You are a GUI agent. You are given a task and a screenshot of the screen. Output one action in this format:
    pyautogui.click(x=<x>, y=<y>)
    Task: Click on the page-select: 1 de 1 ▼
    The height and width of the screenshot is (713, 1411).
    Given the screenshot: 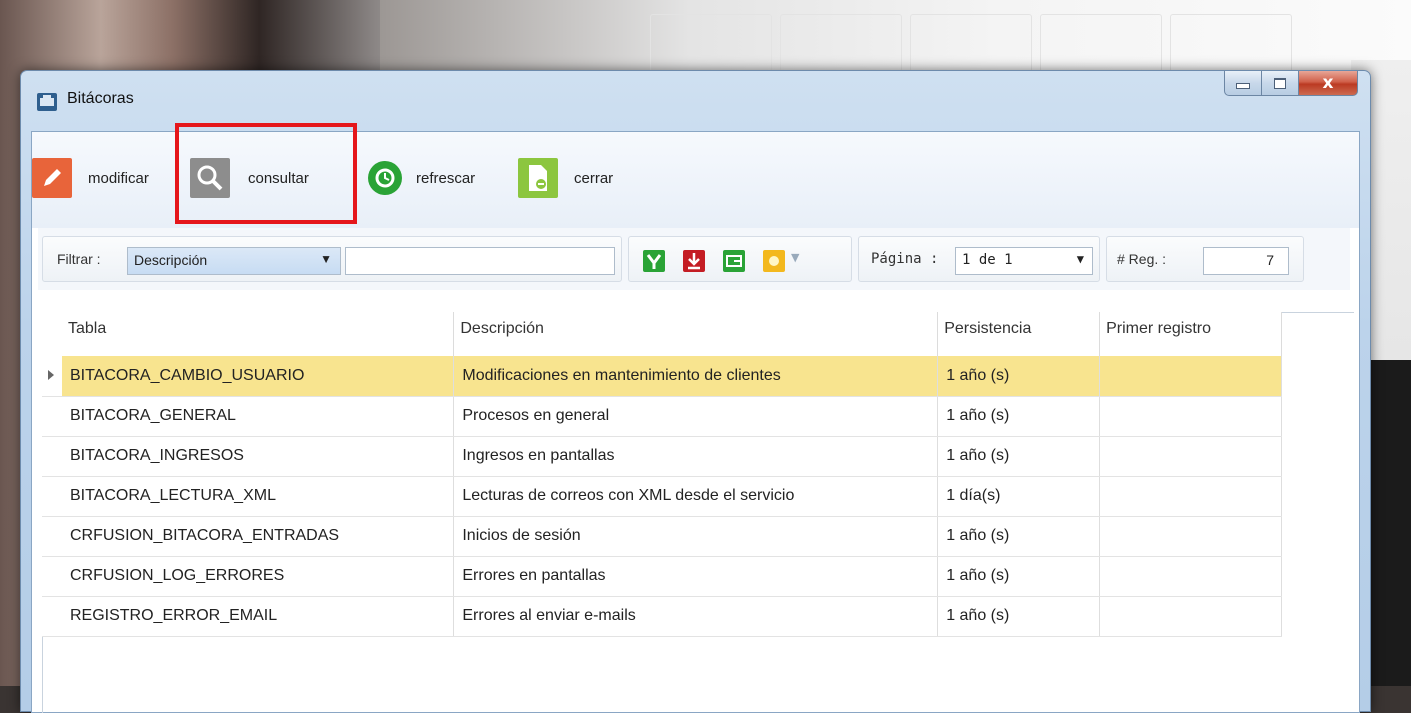 What is the action you would take?
    pyautogui.click(x=1024, y=261)
    